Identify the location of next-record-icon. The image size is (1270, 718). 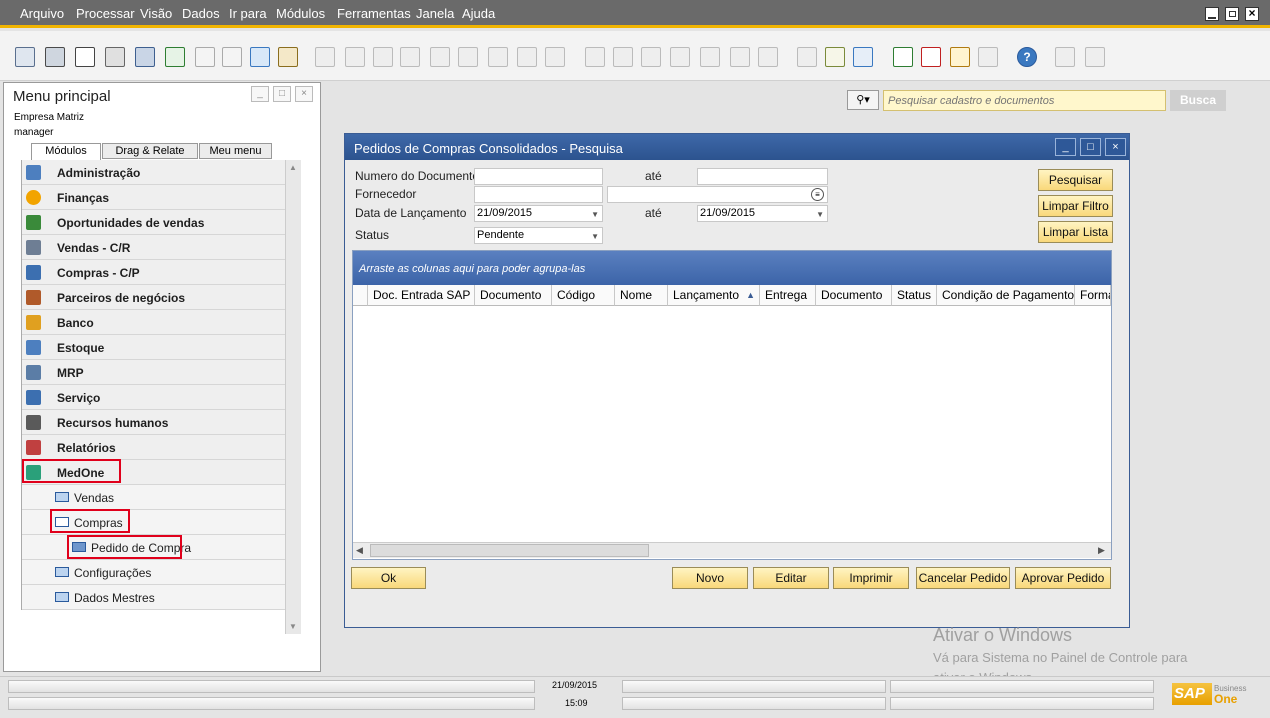
(440, 57).